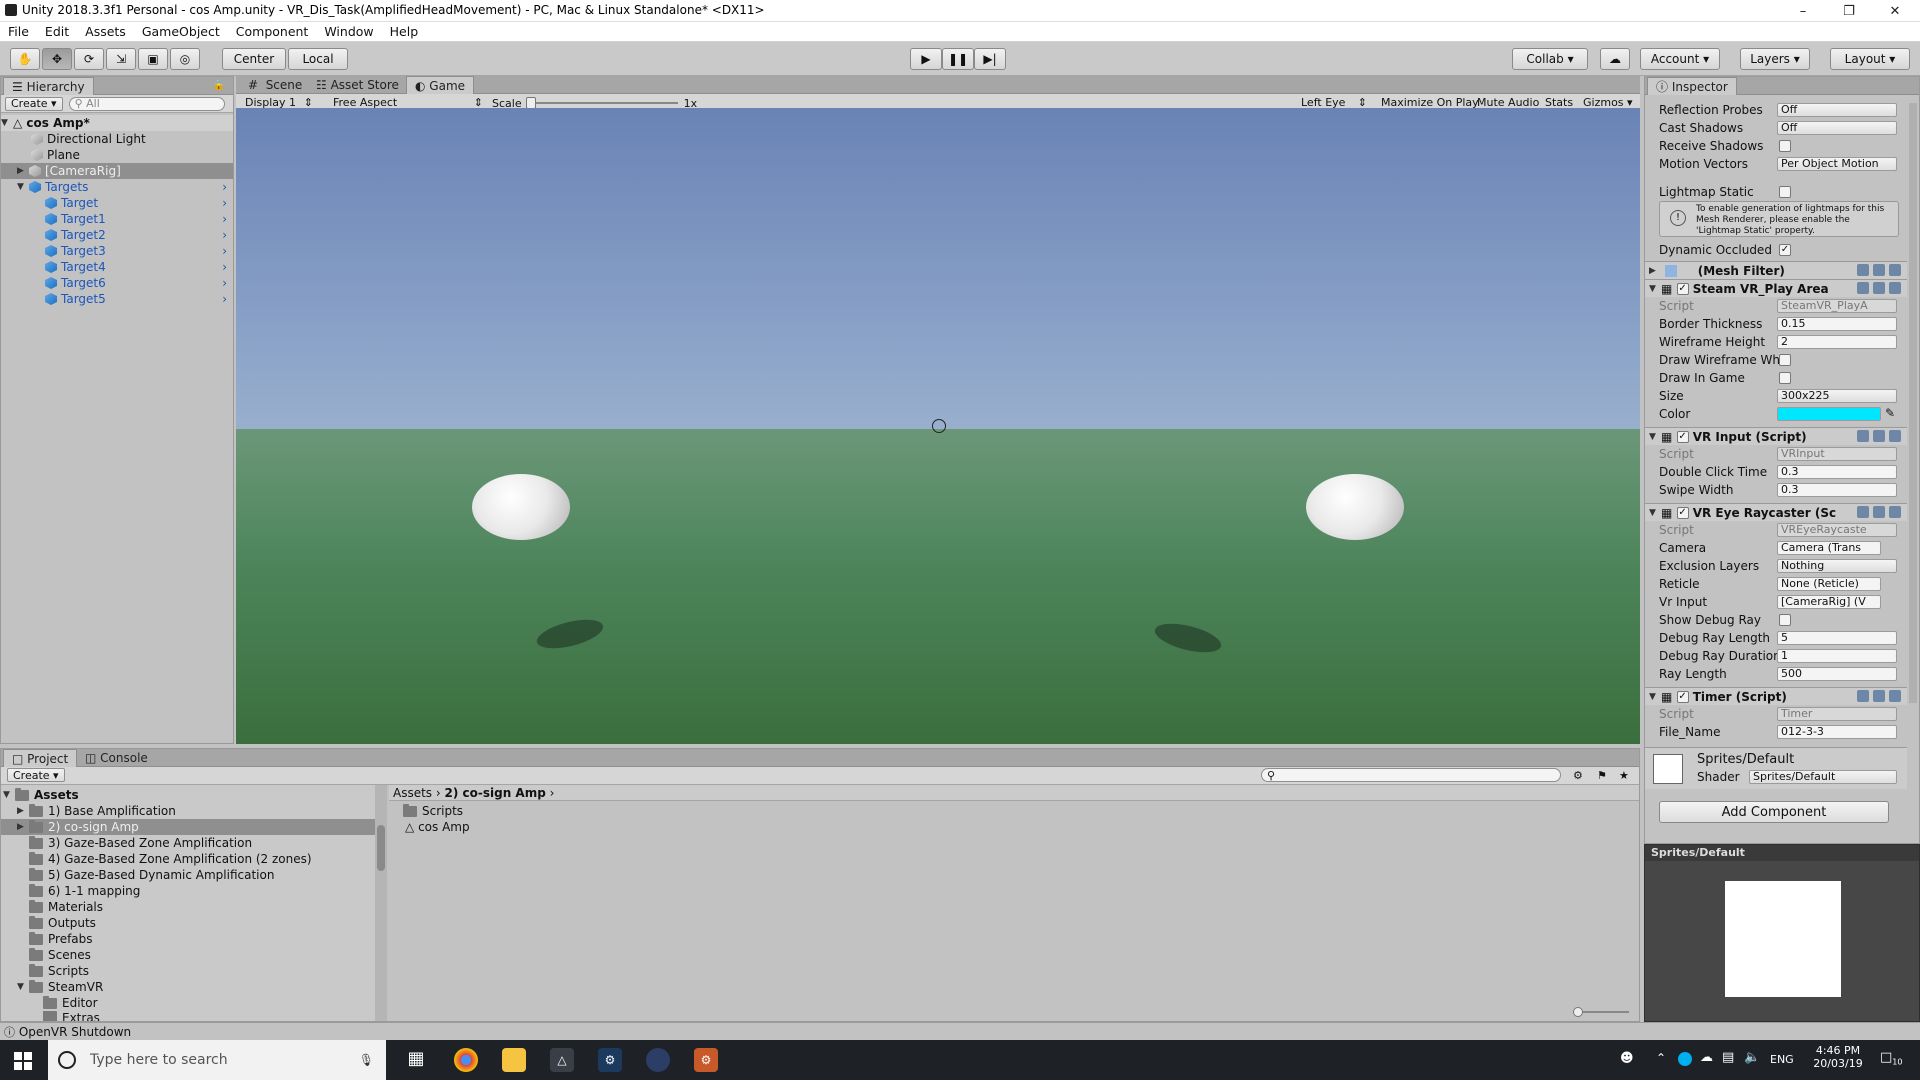  Describe the element at coordinates (25, 59) in the screenshot. I see `hand-tool-button: ✋` at that location.